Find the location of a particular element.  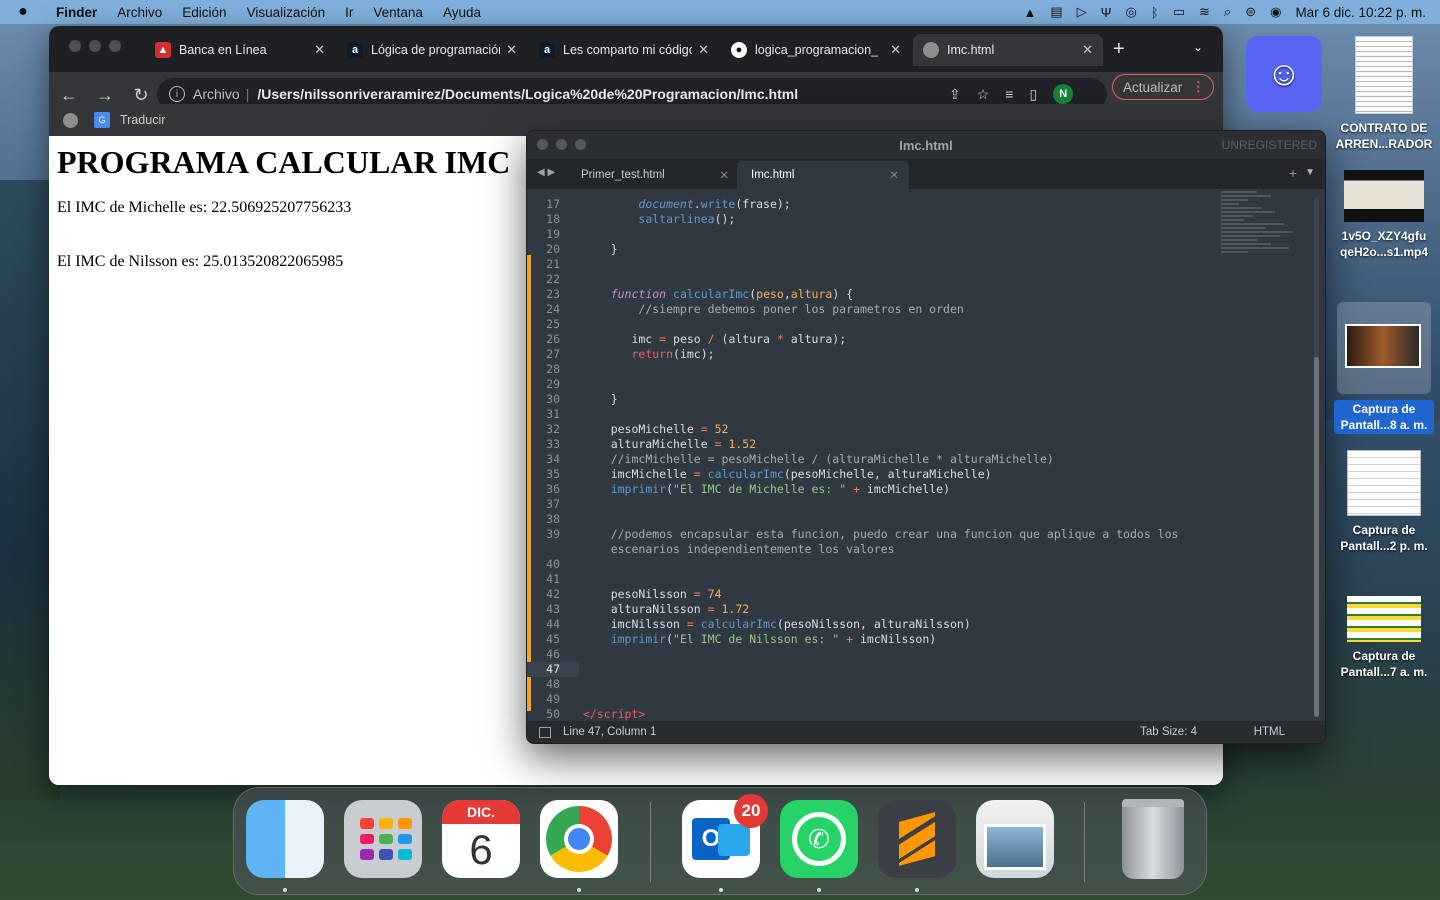

tab-primer-test: Primer_test.html ✕ is located at coordinates (653, 175).